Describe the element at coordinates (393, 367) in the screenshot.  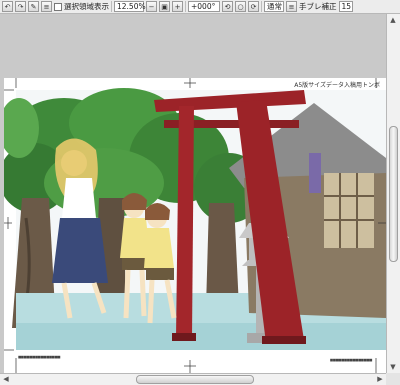
I see `scroll-down-arrow-icon: ▼` at that location.